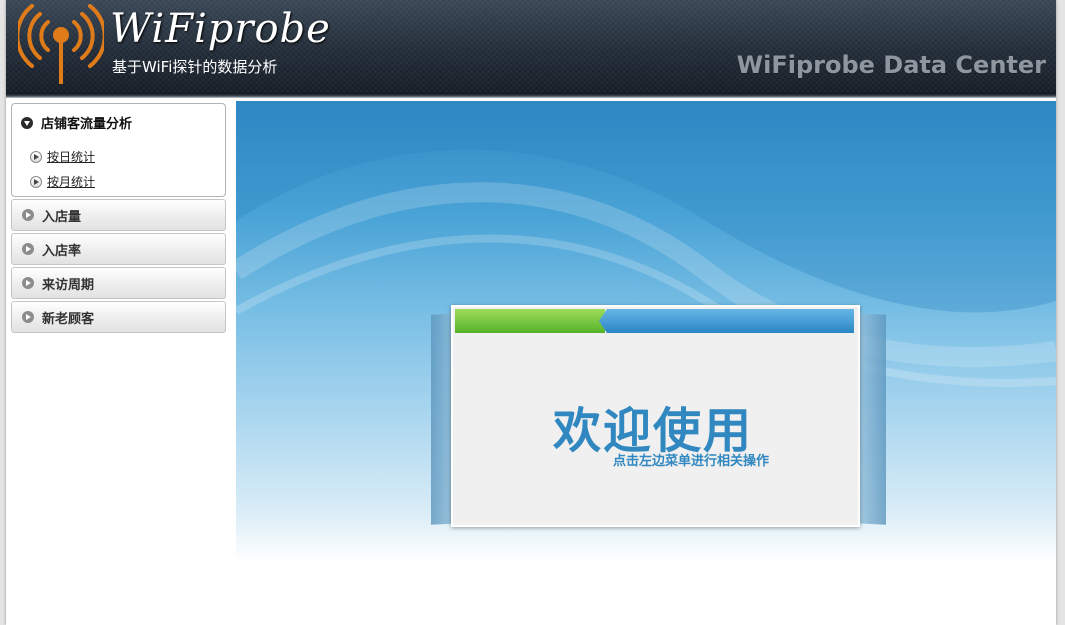 The image size is (1065, 625). Describe the element at coordinates (871, 419) in the screenshot. I see `card-shadow-right` at that location.